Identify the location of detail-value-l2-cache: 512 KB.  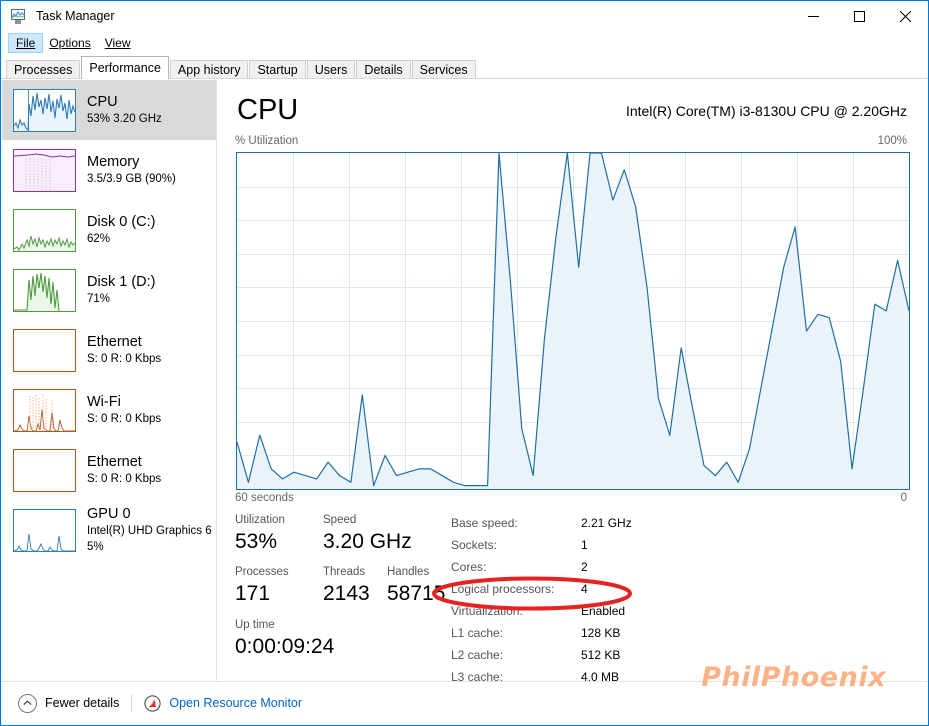
(601, 655).